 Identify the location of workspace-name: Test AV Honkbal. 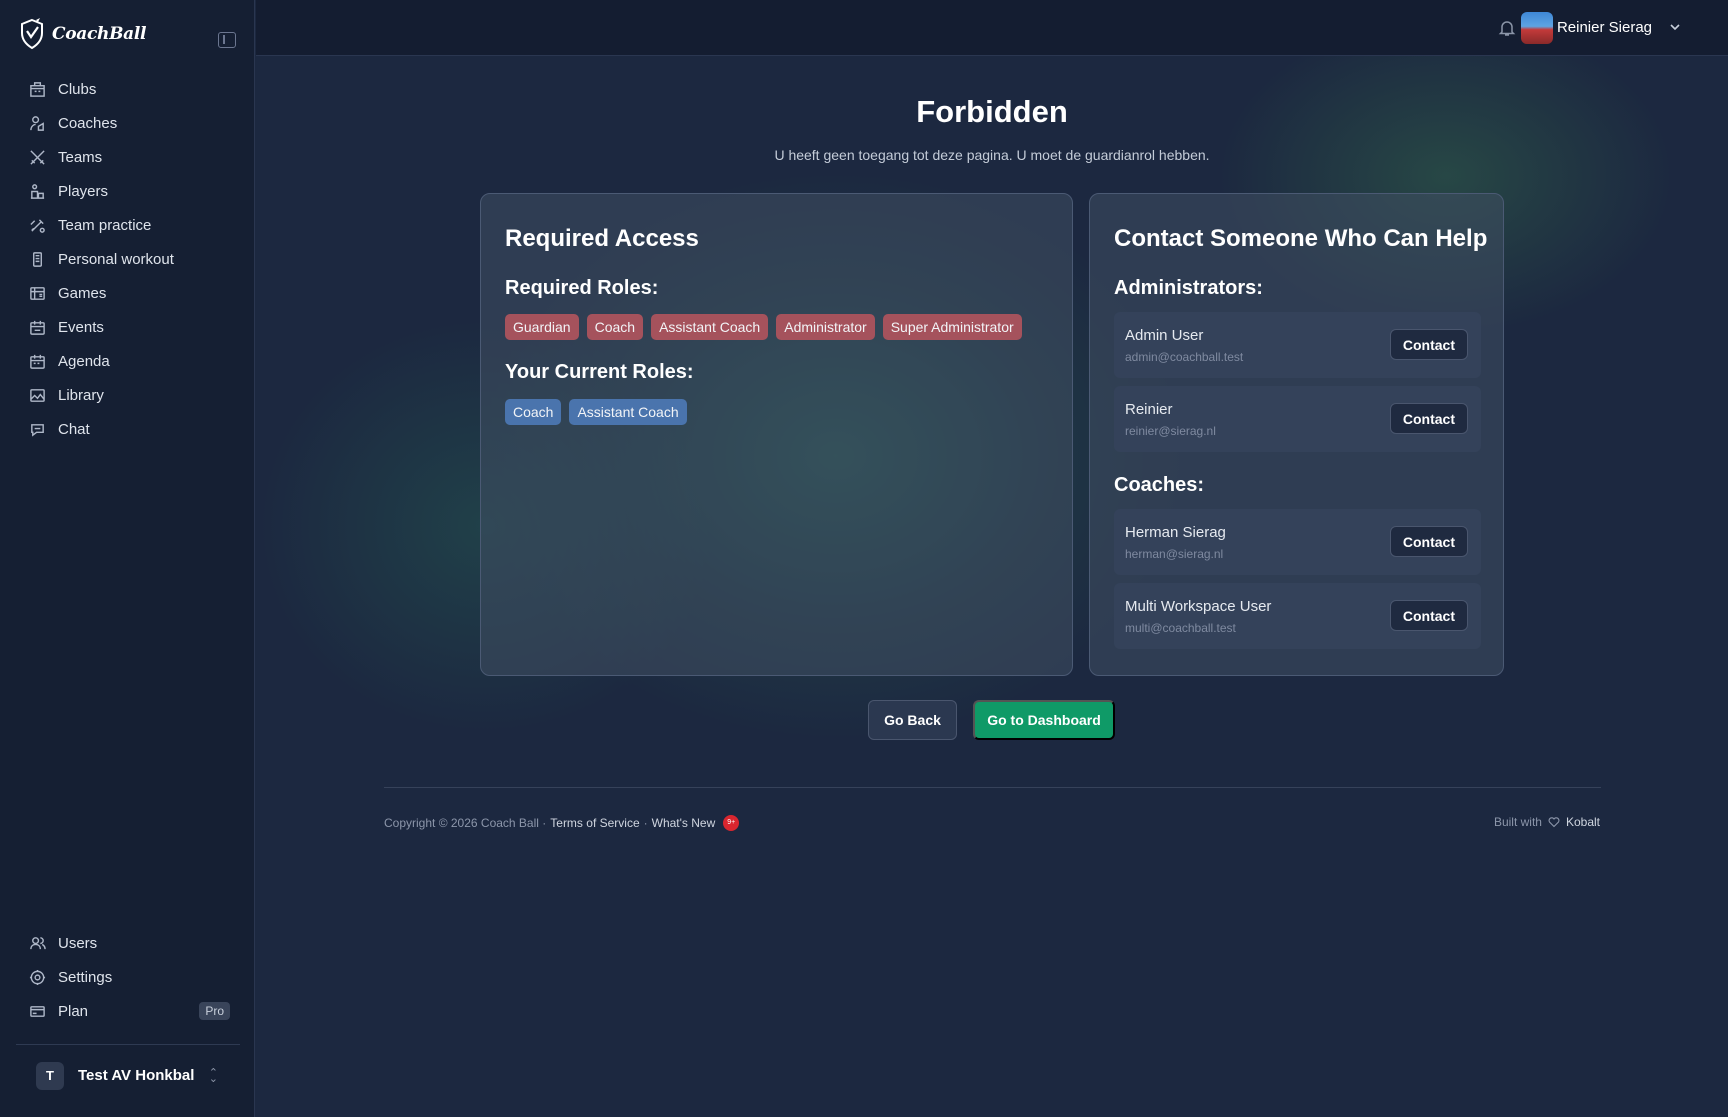
(136, 1075).